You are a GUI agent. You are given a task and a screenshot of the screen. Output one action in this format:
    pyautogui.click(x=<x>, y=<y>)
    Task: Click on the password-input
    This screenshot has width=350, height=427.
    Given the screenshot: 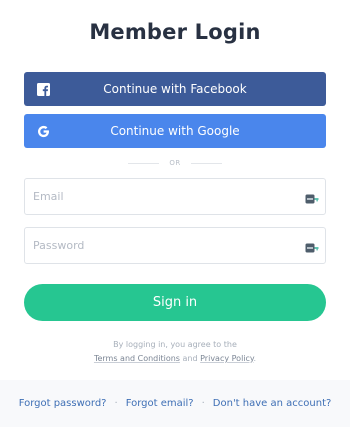 What is the action you would take?
    pyautogui.click(x=160, y=245)
    